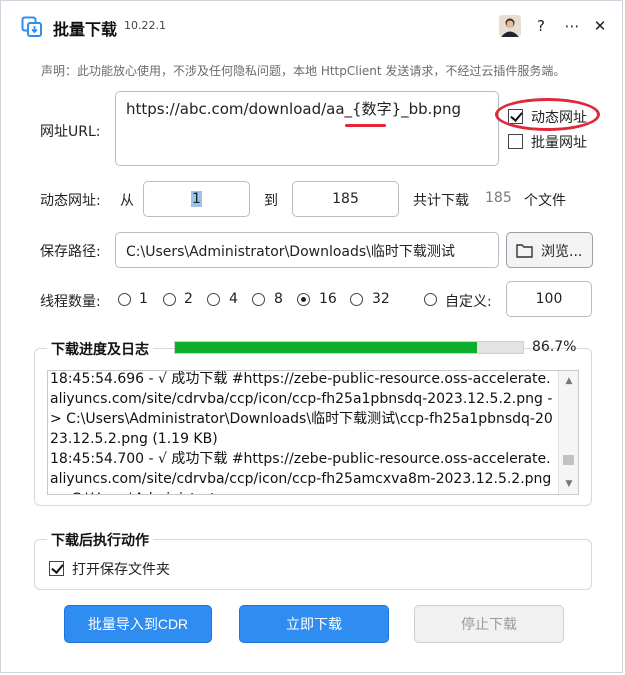 Image resolution: width=625 pixels, height=675 pixels. Describe the element at coordinates (572, 26) in the screenshot. I see `menu-button: ⋯` at that location.